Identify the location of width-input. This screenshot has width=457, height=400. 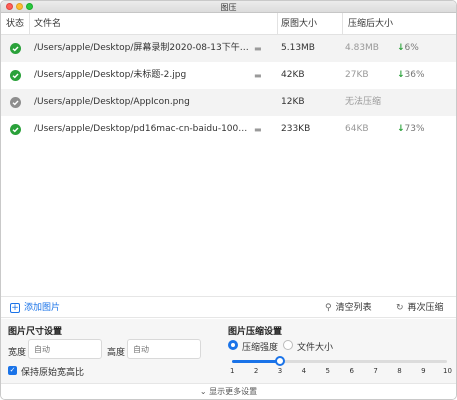
(65, 349).